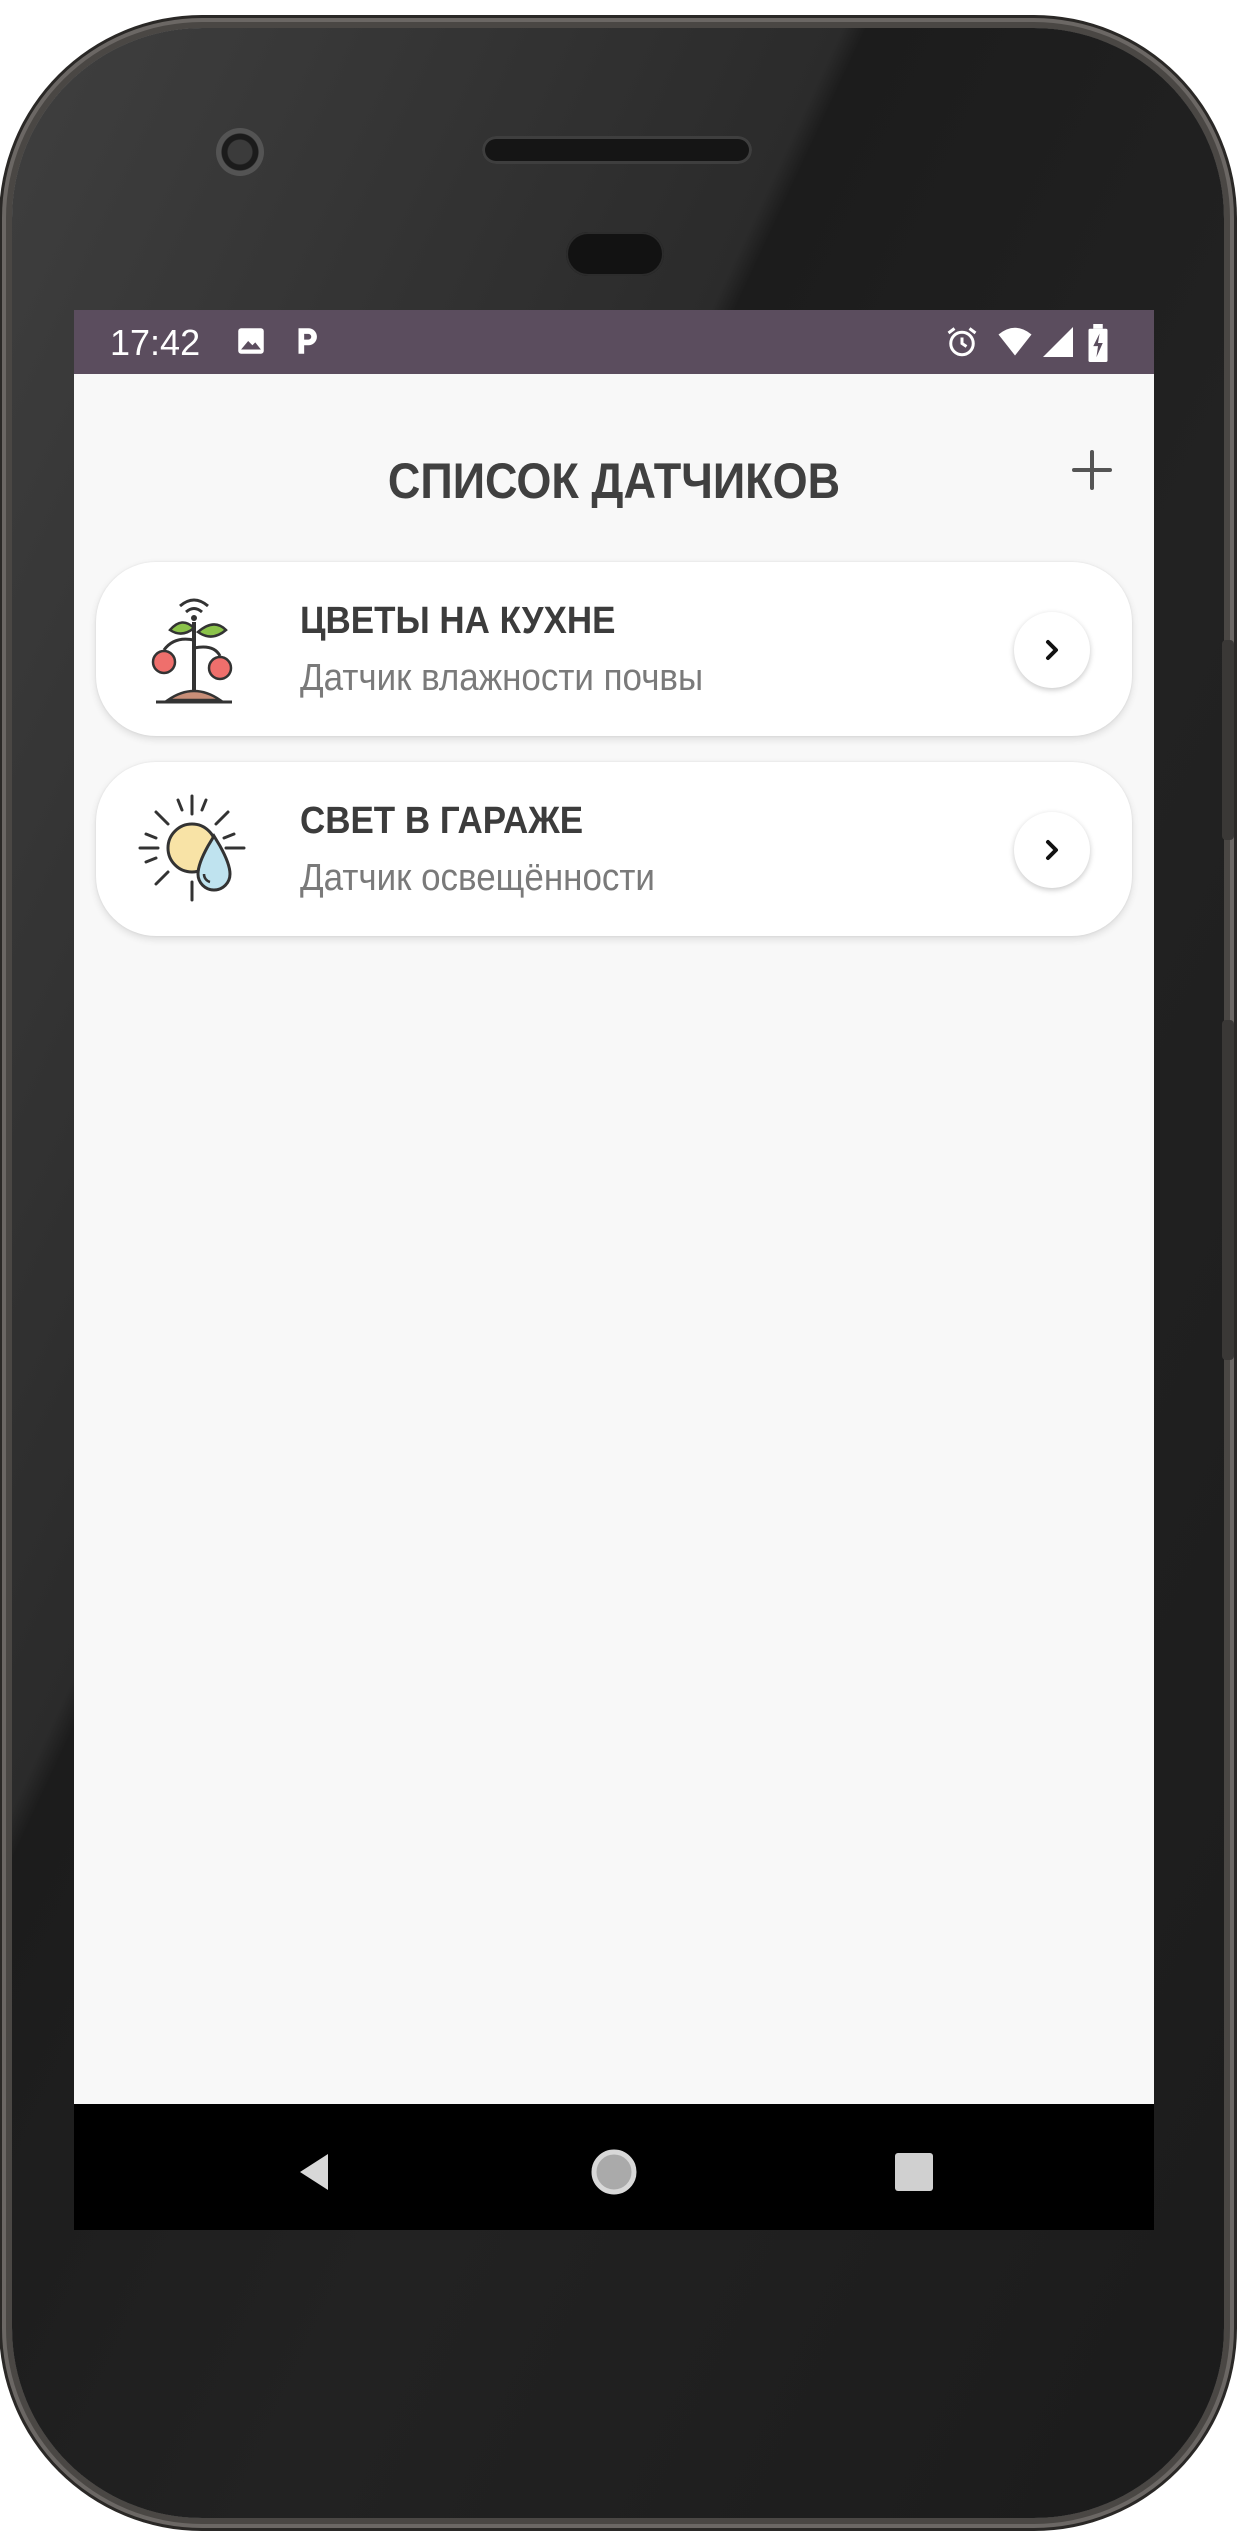  What do you see at coordinates (614, 342) in the screenshot?
I see `status-bar: 17:42` at bounding box center [614, 342].